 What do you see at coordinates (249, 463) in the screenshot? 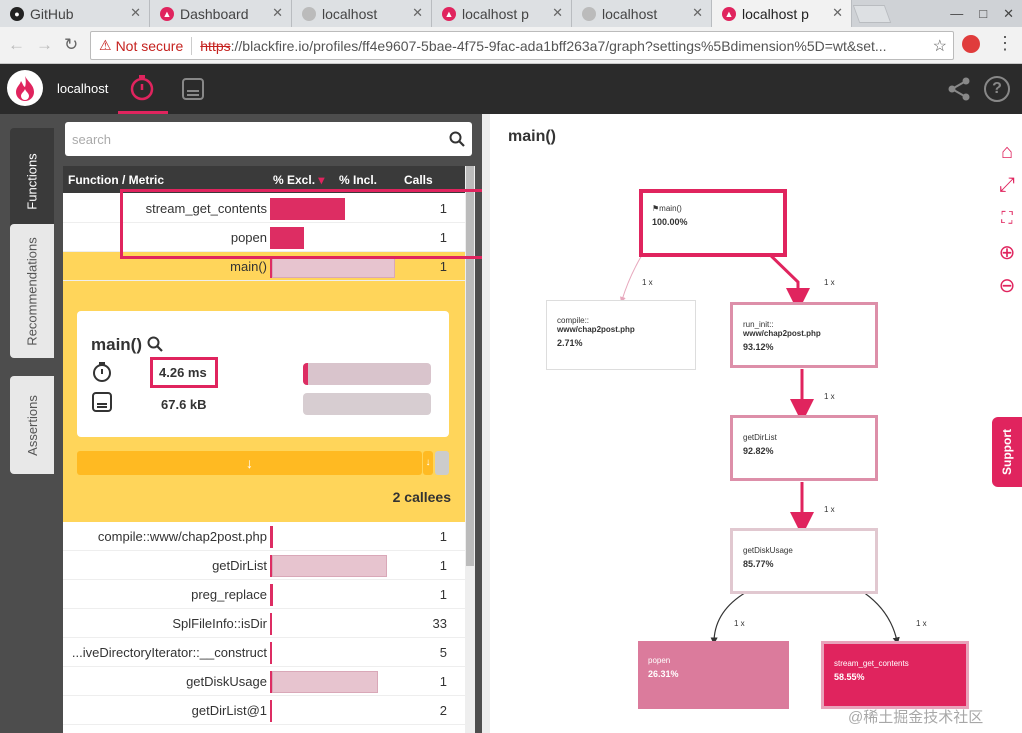
I see `callee-expand-bar: ↓` at bounding box center [249, 463].